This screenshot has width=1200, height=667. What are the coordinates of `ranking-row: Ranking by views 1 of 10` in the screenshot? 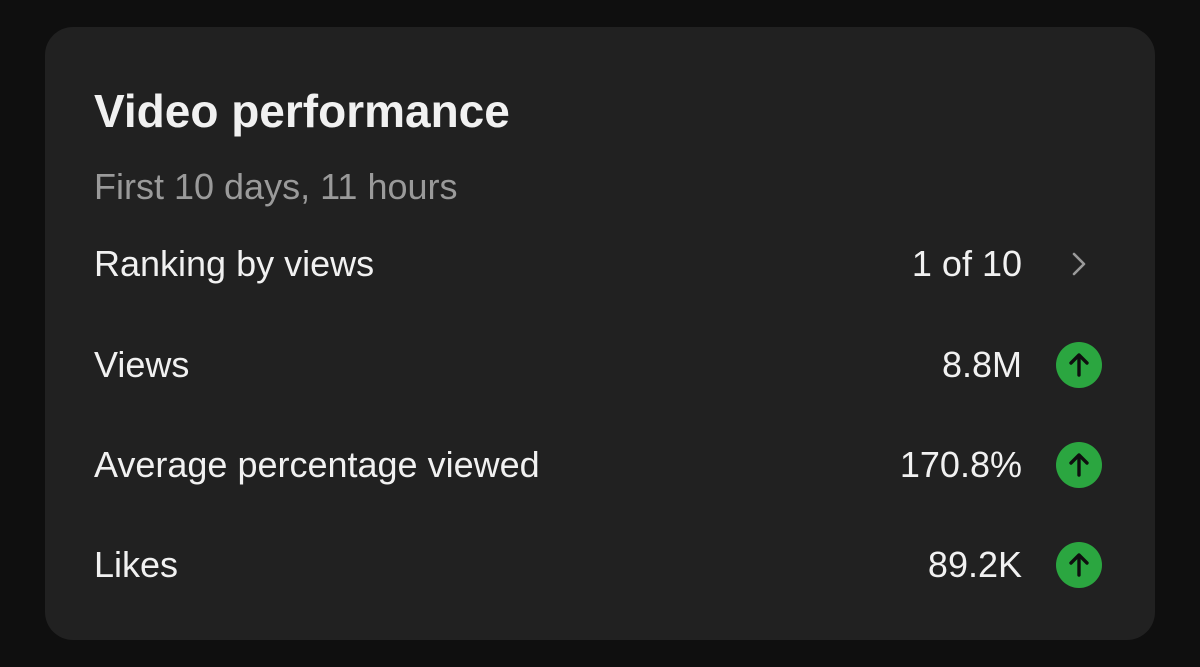 It's located at (598, 264).